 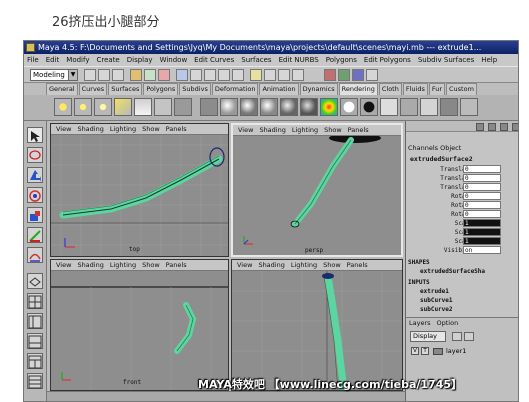 I want to click on menu-help: Help, so click(x=489, y=60).